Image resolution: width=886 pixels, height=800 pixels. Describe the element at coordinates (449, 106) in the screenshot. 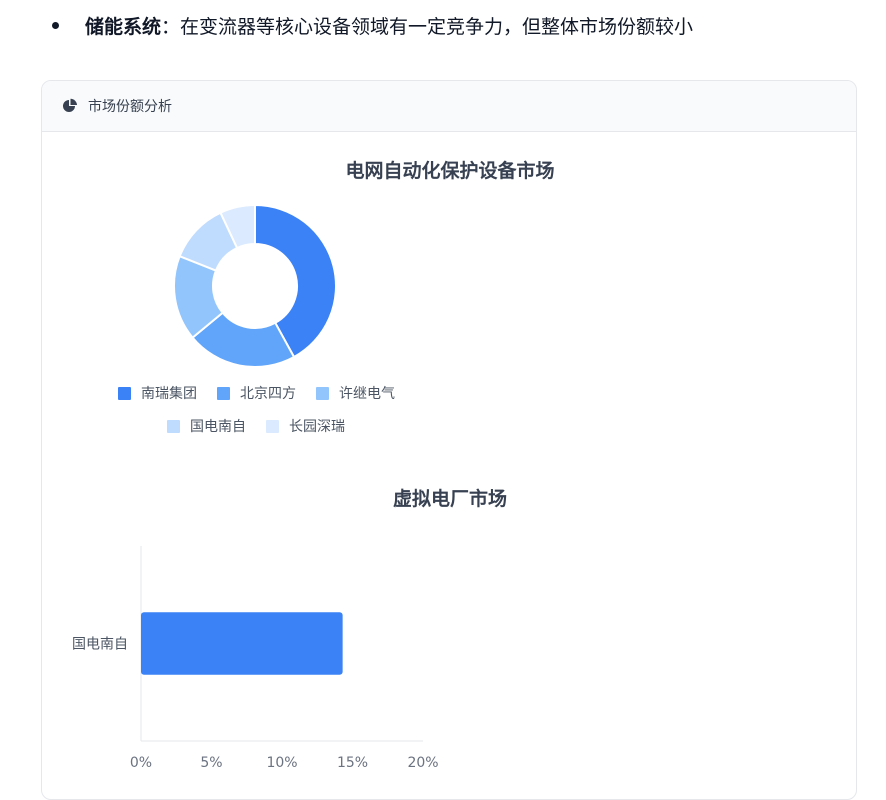

I see `card-header: 市场份额分析` at that location.